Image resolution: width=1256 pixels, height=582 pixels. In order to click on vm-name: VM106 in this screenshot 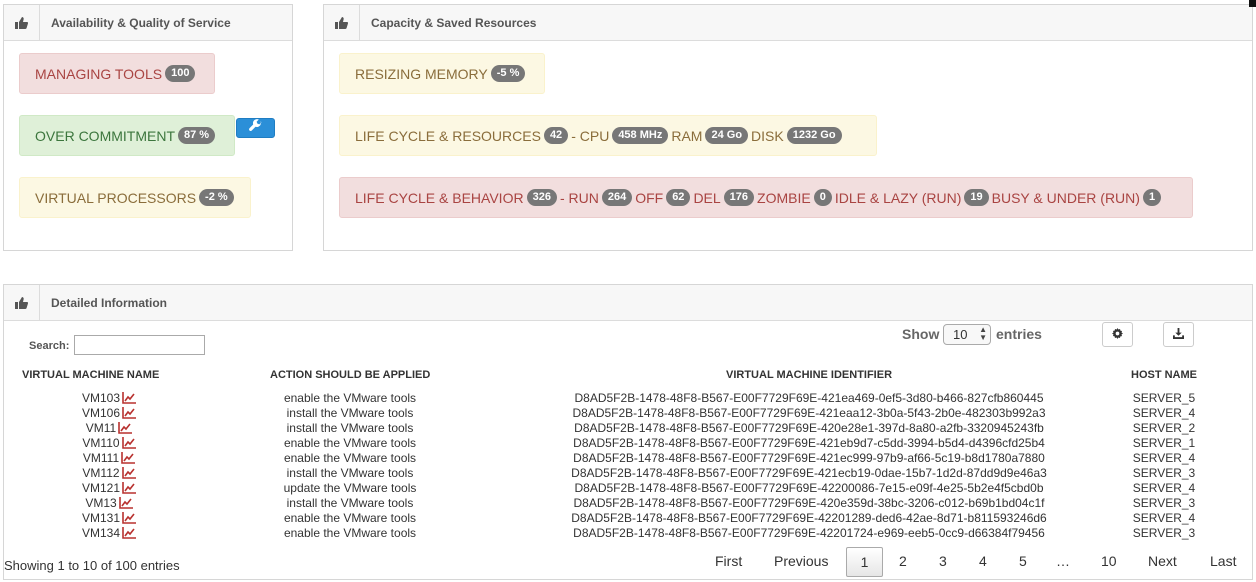, I will do `click(101, 413)`.